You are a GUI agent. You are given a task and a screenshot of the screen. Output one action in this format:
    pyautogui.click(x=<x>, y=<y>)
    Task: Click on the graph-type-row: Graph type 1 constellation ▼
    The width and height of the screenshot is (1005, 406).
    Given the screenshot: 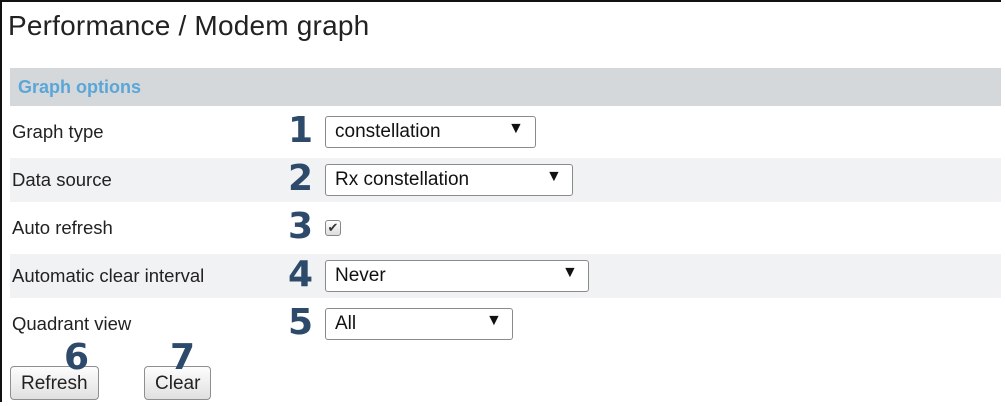 What is the action you would take?
    pyautogui.click(x=505, y=132)
    